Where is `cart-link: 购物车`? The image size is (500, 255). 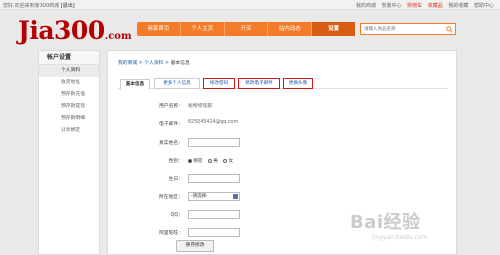
cart-link: 购物车 is located at coordinates (414, 6).